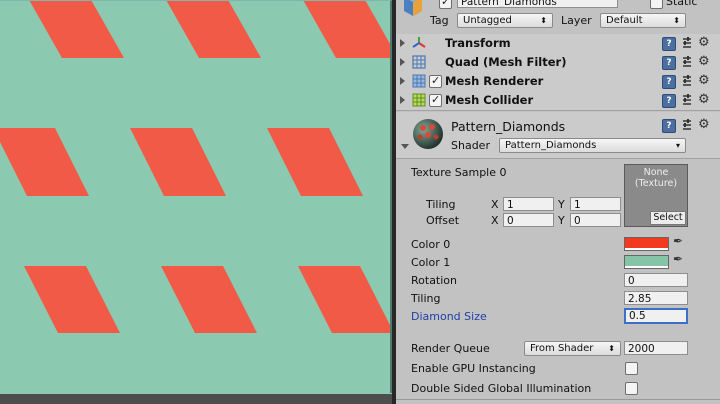 The image size is (720, 404). Describe the element at coordinates (562, 348) in the screenshot. I see `render-queue-mode: From Shader` at that location.